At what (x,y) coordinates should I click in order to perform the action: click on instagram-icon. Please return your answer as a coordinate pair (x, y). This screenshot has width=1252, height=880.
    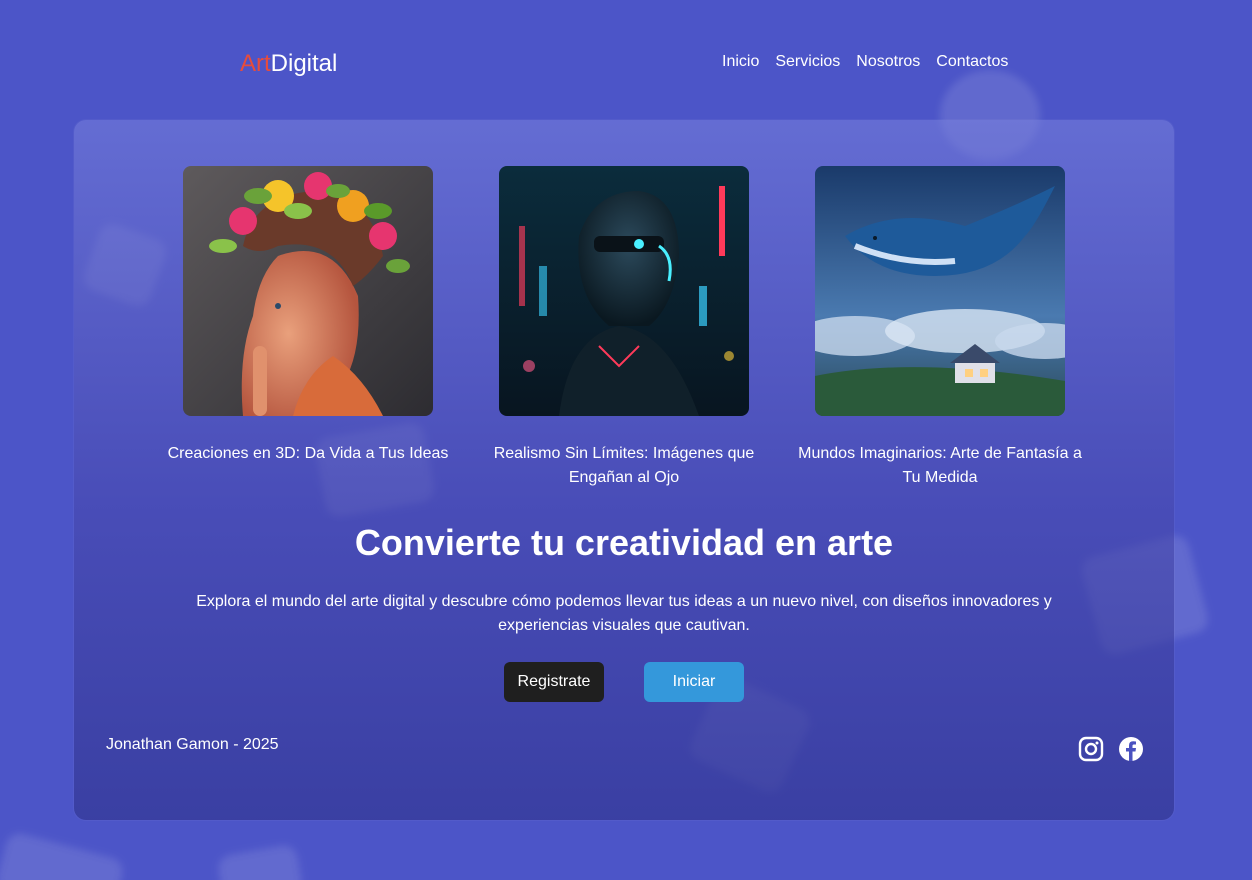
    Looking at the image, I should click on (1091, 749).